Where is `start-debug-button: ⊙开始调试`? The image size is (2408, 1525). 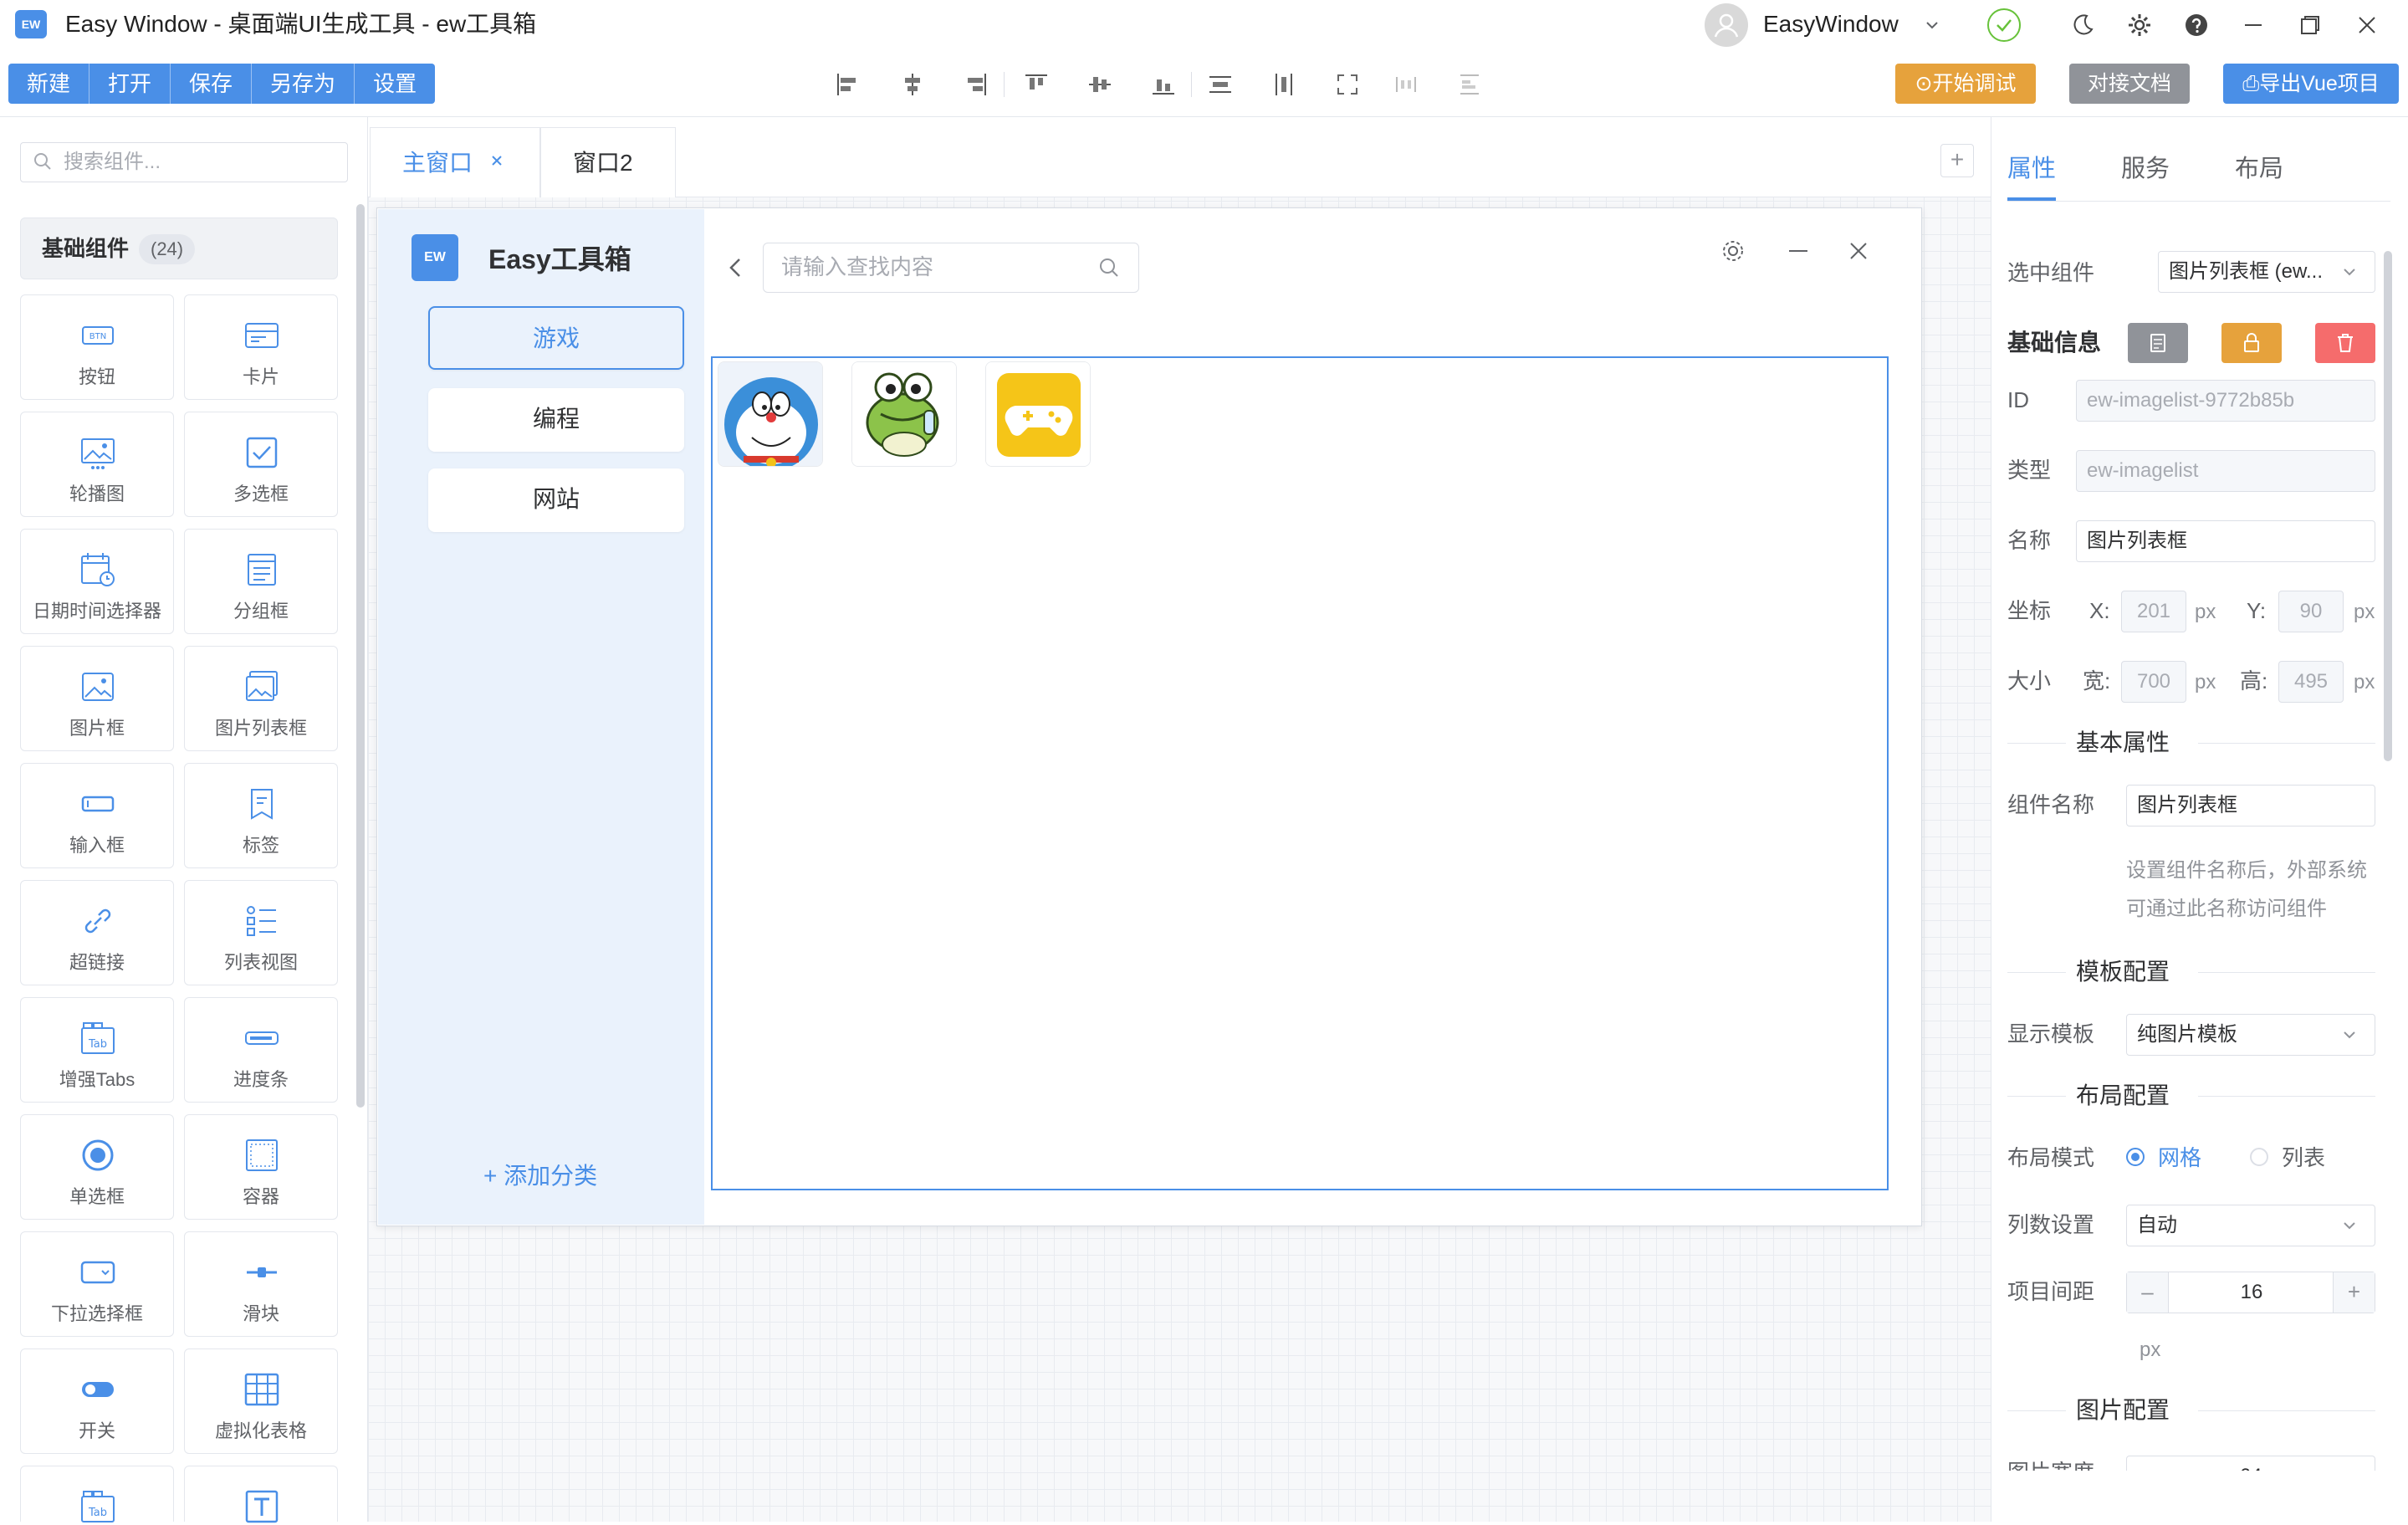 start-debug-button: ⊙开始调试 is located at coordinates (1965, 84).